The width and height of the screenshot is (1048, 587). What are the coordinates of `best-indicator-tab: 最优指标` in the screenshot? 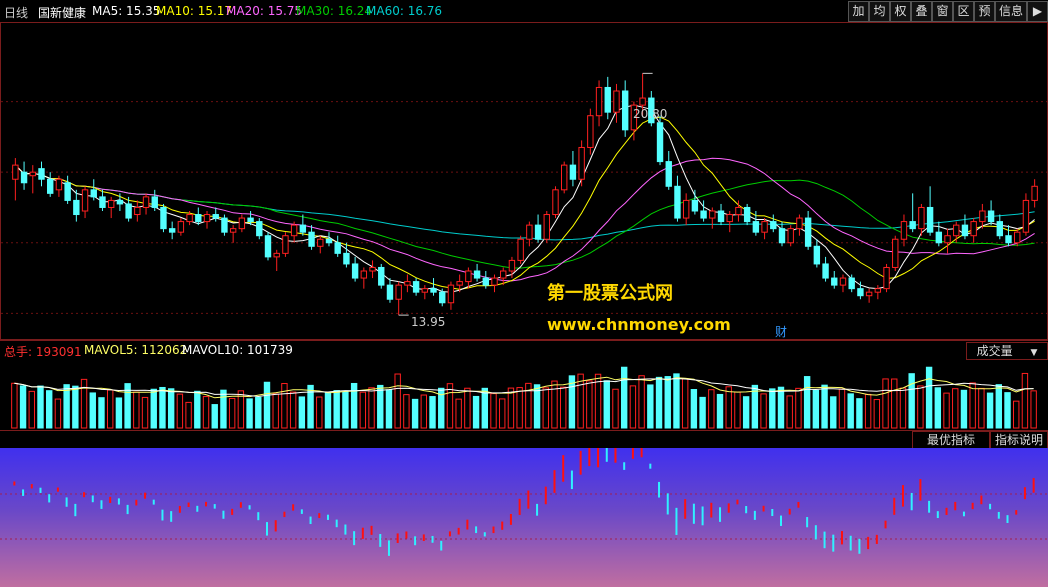 It's located at (951, 440).